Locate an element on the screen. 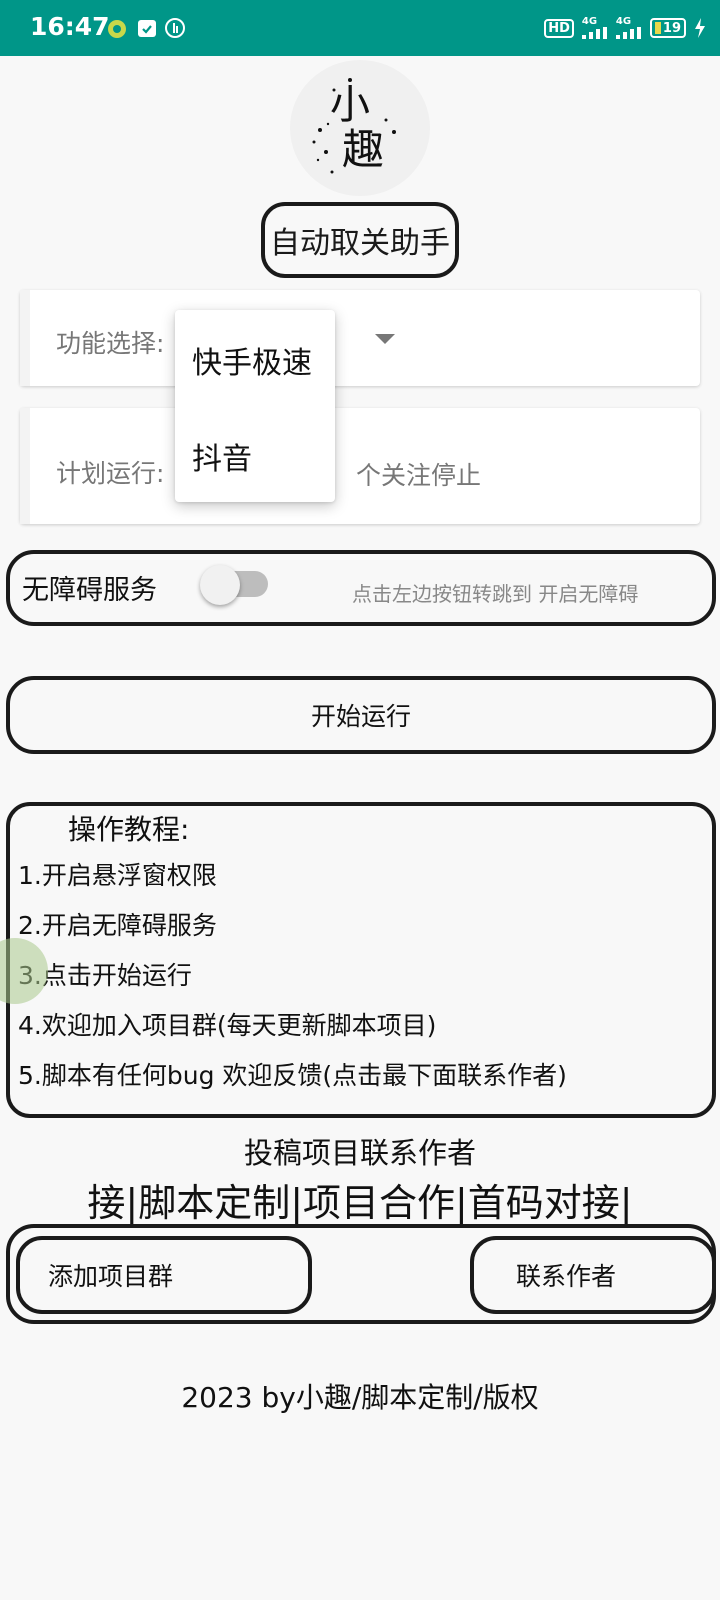 This screenshot has height=1600, width=720. tutorial-title: 操作教程: is located at coordinates (129, 829).